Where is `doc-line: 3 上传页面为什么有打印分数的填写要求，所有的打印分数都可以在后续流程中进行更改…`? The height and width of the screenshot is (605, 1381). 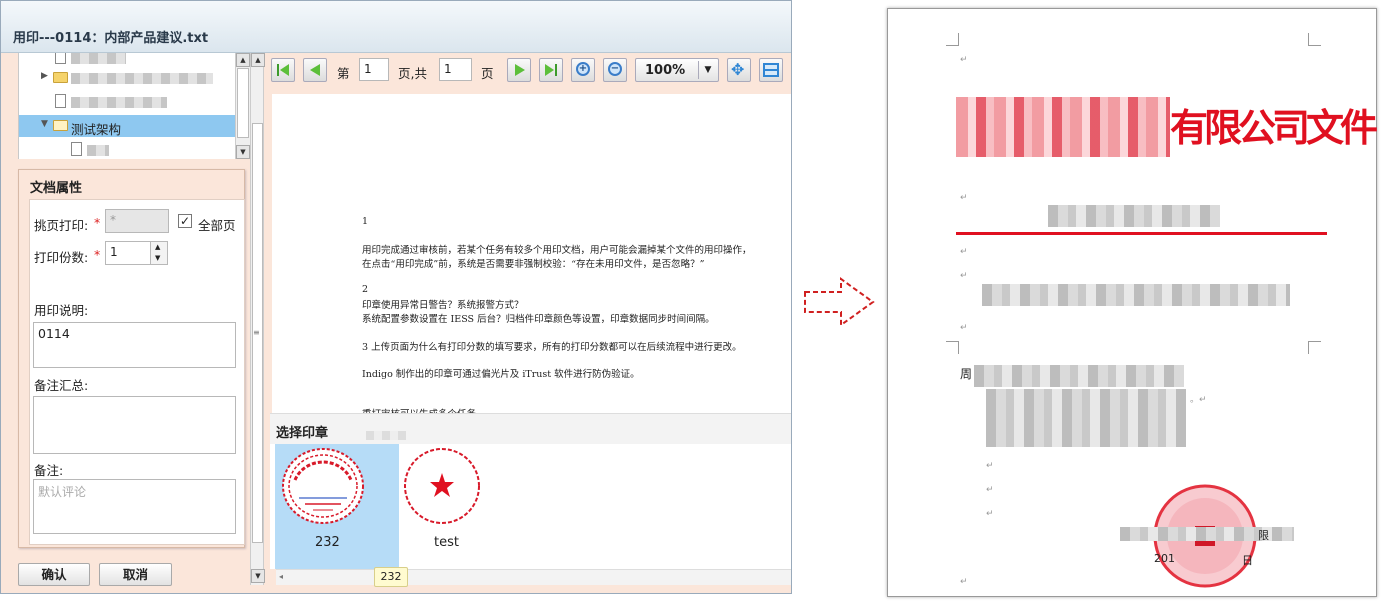
doc-line: 3 上传页面为什么有打印分数的填写要求，所有的打印分数都可以在后续流程中进行更改… is located at coordinates (552, 347).